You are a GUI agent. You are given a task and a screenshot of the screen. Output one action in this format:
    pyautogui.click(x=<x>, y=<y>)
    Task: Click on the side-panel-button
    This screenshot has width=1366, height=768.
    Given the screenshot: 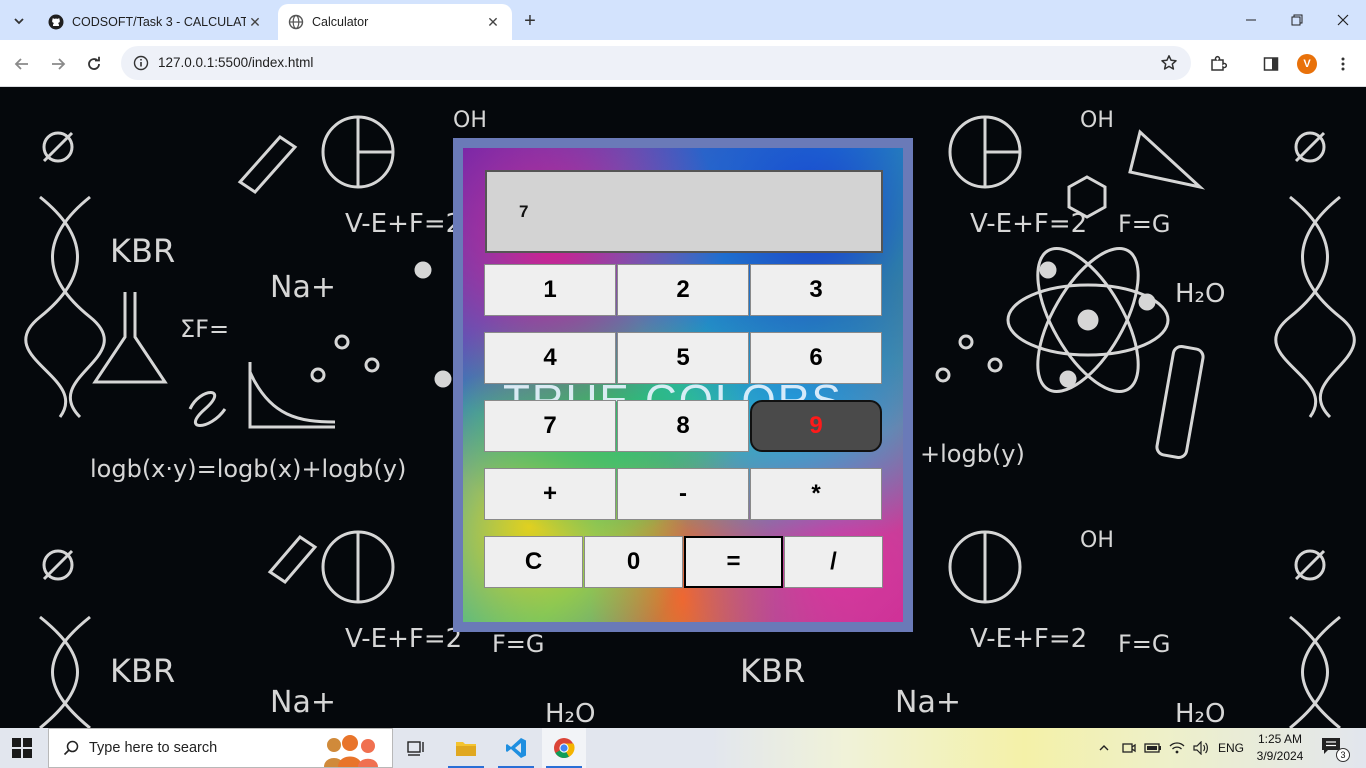 What is the action you would take?
    pyautogui.click(x=1271, y=64)
    